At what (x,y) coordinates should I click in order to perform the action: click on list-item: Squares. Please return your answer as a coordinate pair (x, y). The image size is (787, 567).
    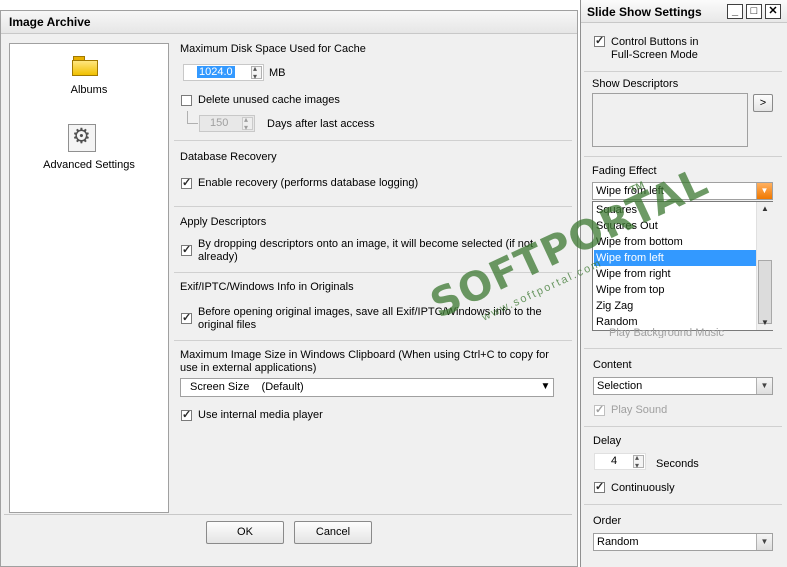
    Looking at the image, I should click on (675, 210).